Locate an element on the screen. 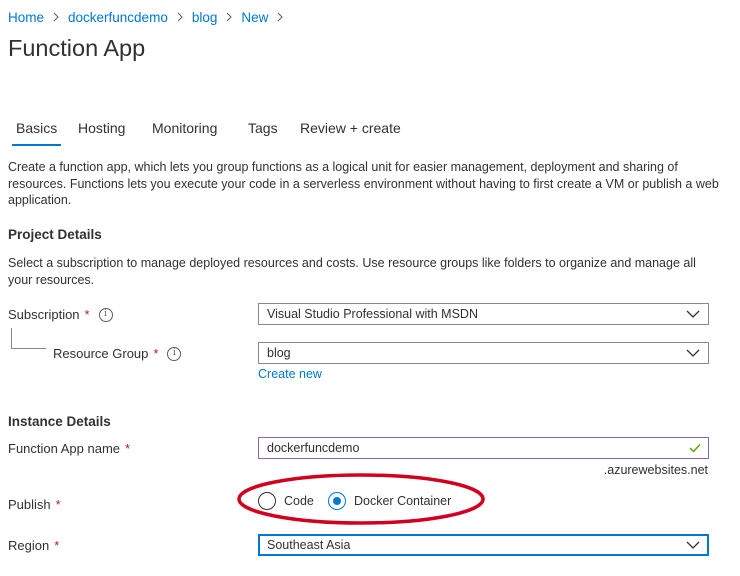 The height and width of the screenshot is (576, 740). red-annotation-ellipse is located at coordinates (361, 499).